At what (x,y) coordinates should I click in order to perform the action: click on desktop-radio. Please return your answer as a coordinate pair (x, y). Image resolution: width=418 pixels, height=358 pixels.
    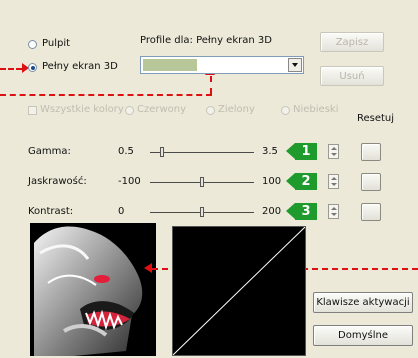
    Looking at the image, I should click on (32, 44).